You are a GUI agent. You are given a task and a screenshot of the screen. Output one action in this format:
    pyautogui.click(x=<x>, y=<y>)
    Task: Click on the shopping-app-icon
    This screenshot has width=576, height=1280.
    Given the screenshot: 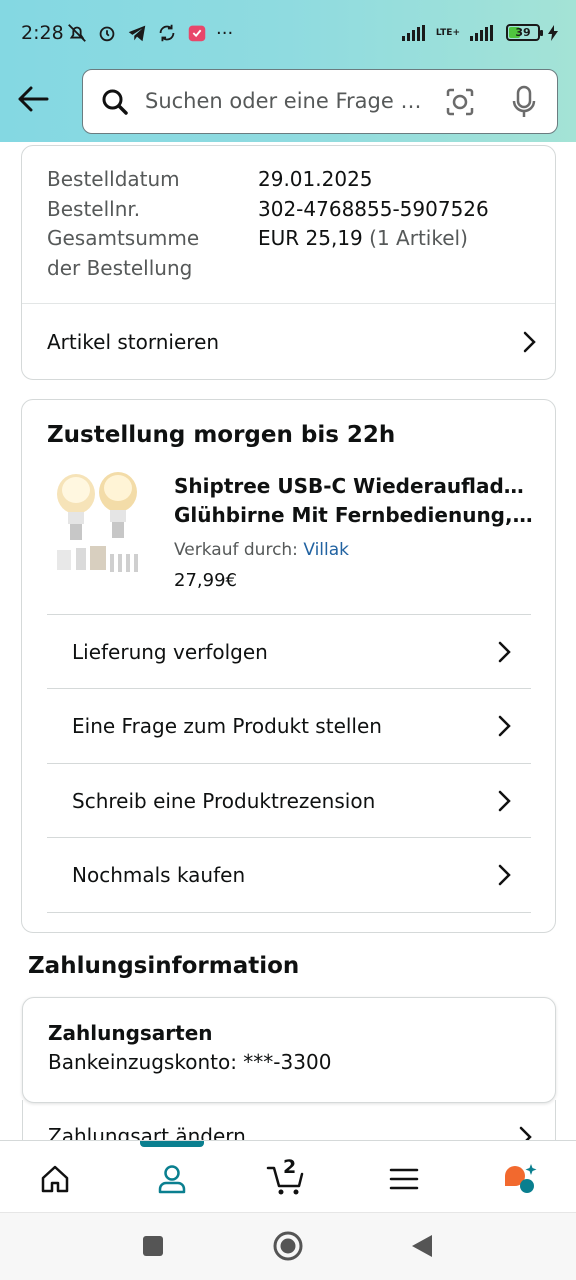 What is the action you would take?
    pyautogui.click(x=197, y=33)
    